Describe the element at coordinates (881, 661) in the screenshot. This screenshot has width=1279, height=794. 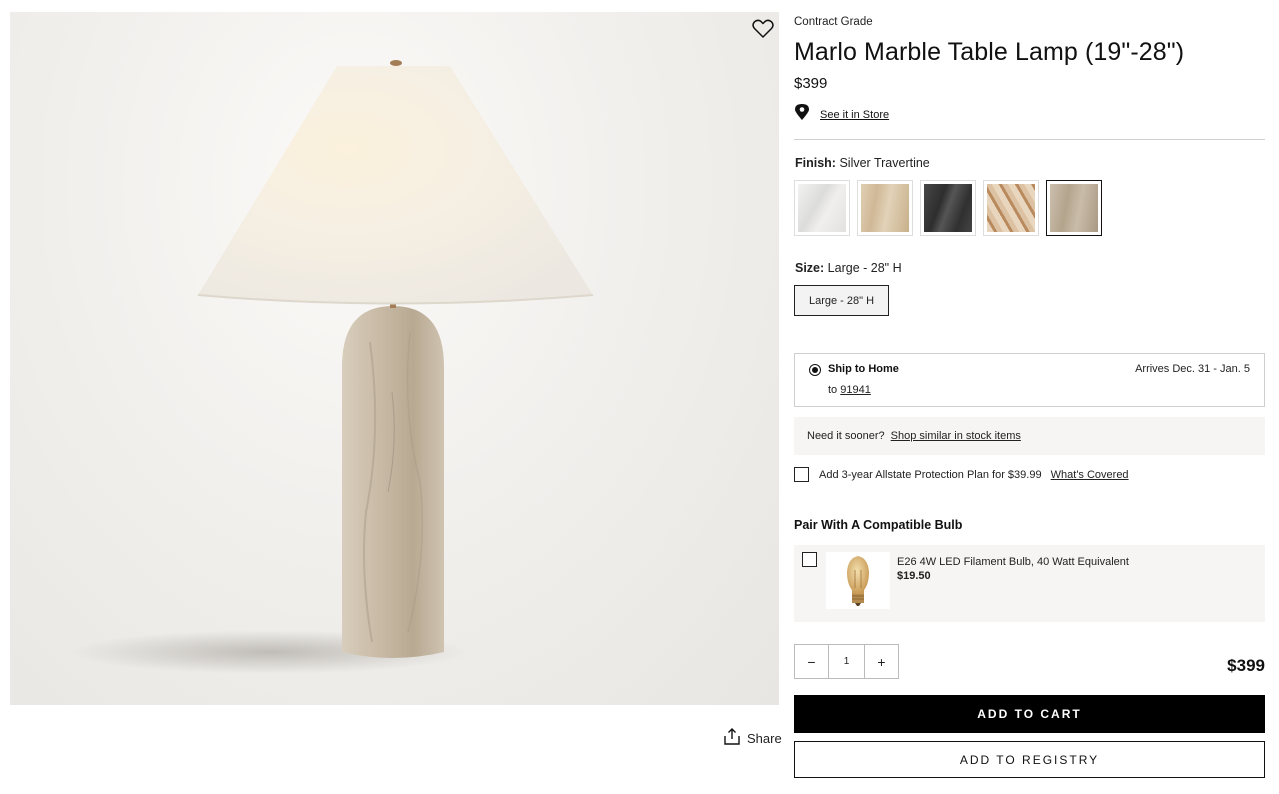
I see `quantity-increase-button: +` at that location.